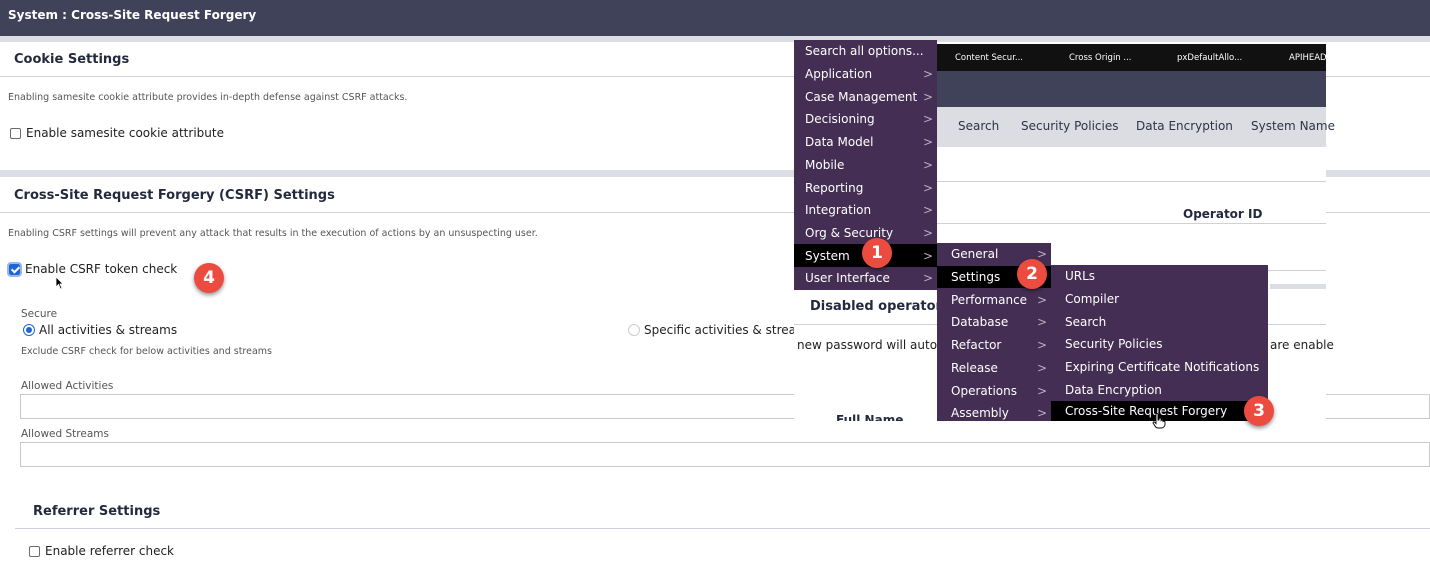 Image resolution: width=1430 pixels, height=575 pixels. What do you see at coordinates (865, 233) in the screenshot?
I see `menu-item-org-security: Org & Security >` at bounding box center [865, 233].